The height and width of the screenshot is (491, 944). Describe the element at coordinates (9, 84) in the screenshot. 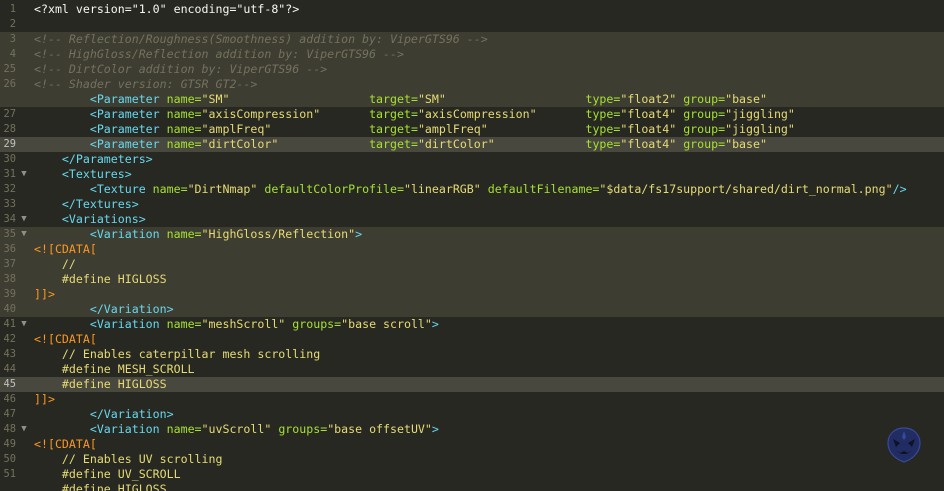

I see `line-number: 26` at that location.